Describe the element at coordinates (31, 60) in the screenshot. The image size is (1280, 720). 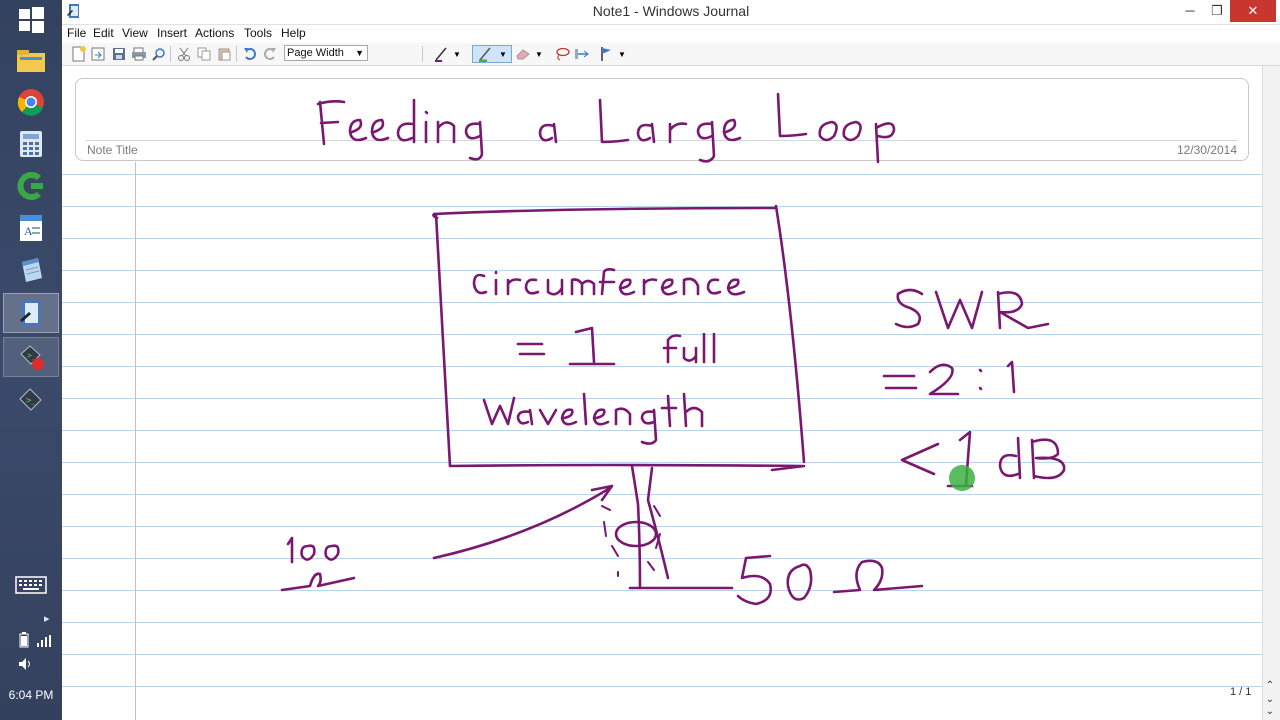
I see `file-explorer-icon` at that location.